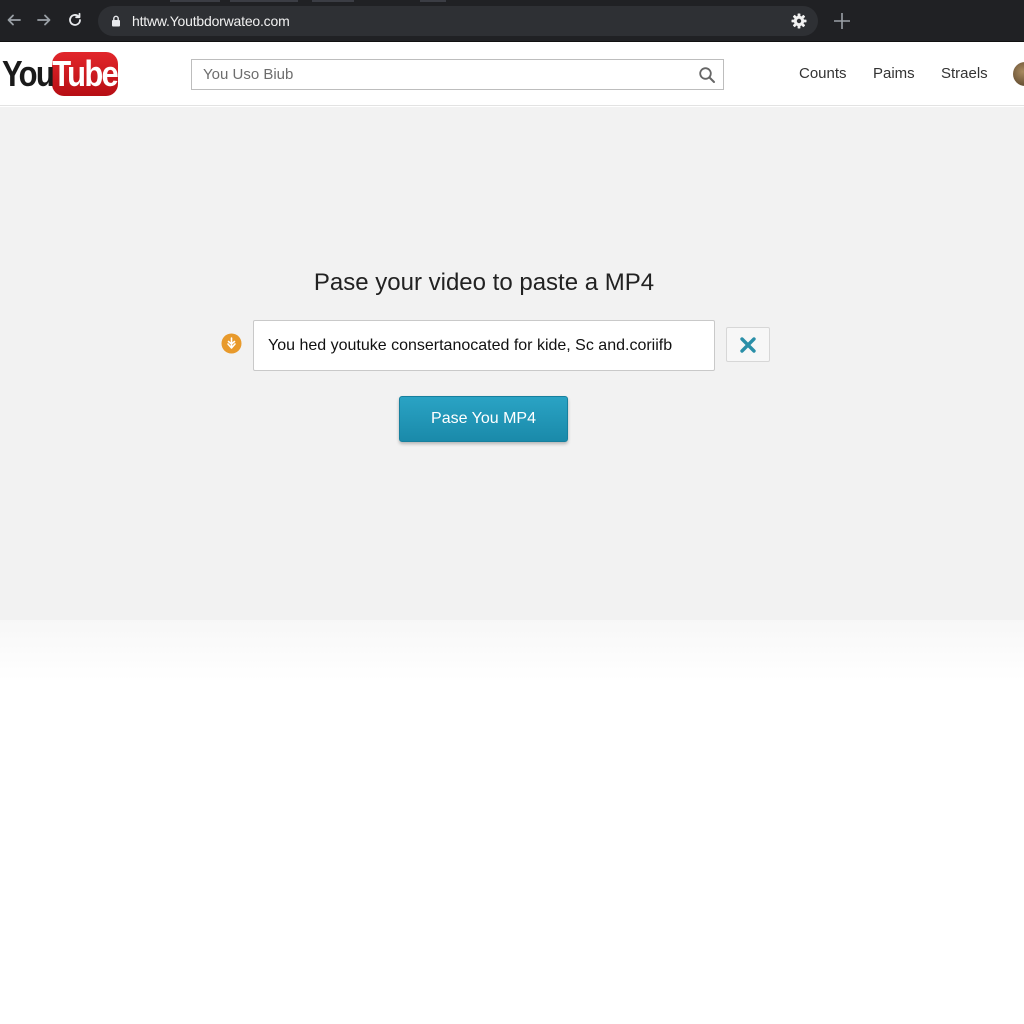 Image resolution: width=1024 pixels, height=1024 pixels. Describe the element at coordinates (842, 21) in the screenshot. I see `new-tab-icon` at that location.